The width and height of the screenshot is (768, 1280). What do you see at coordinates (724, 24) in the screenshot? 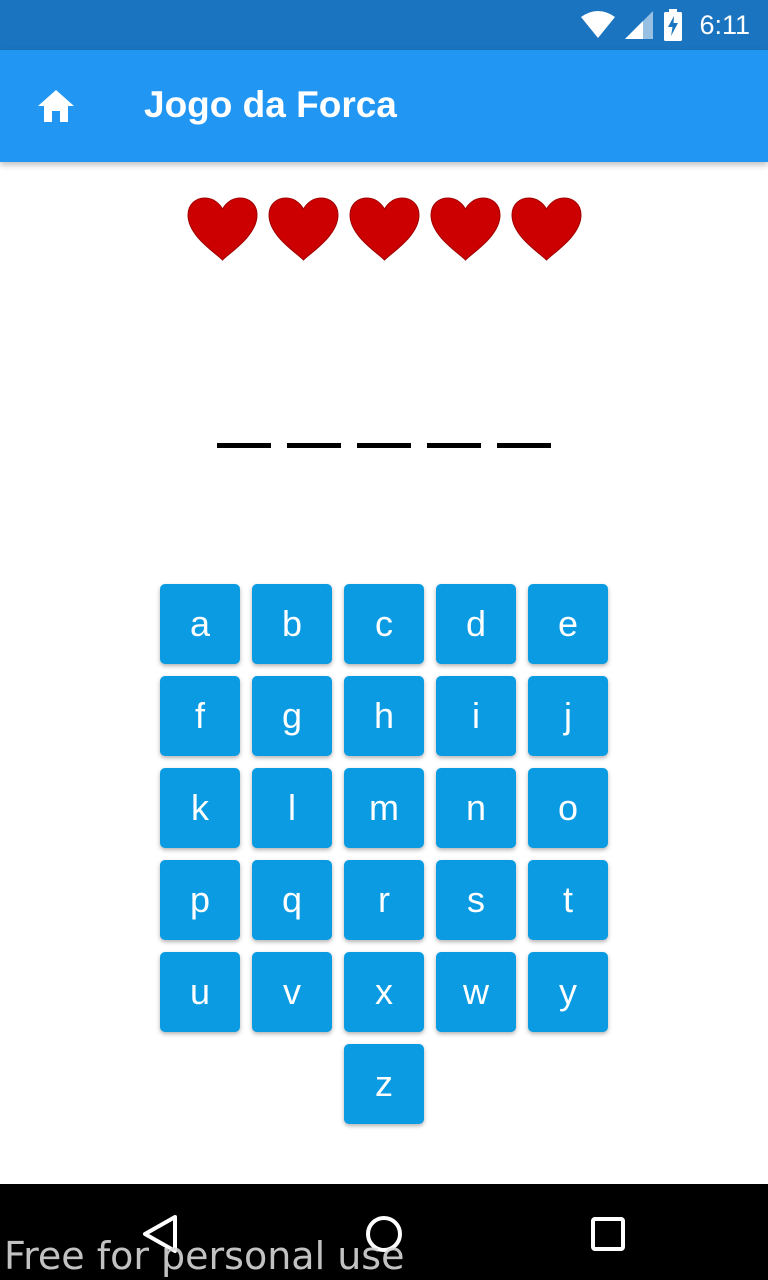
I see `status-time: 6:11` at bounding box center [724, 24].